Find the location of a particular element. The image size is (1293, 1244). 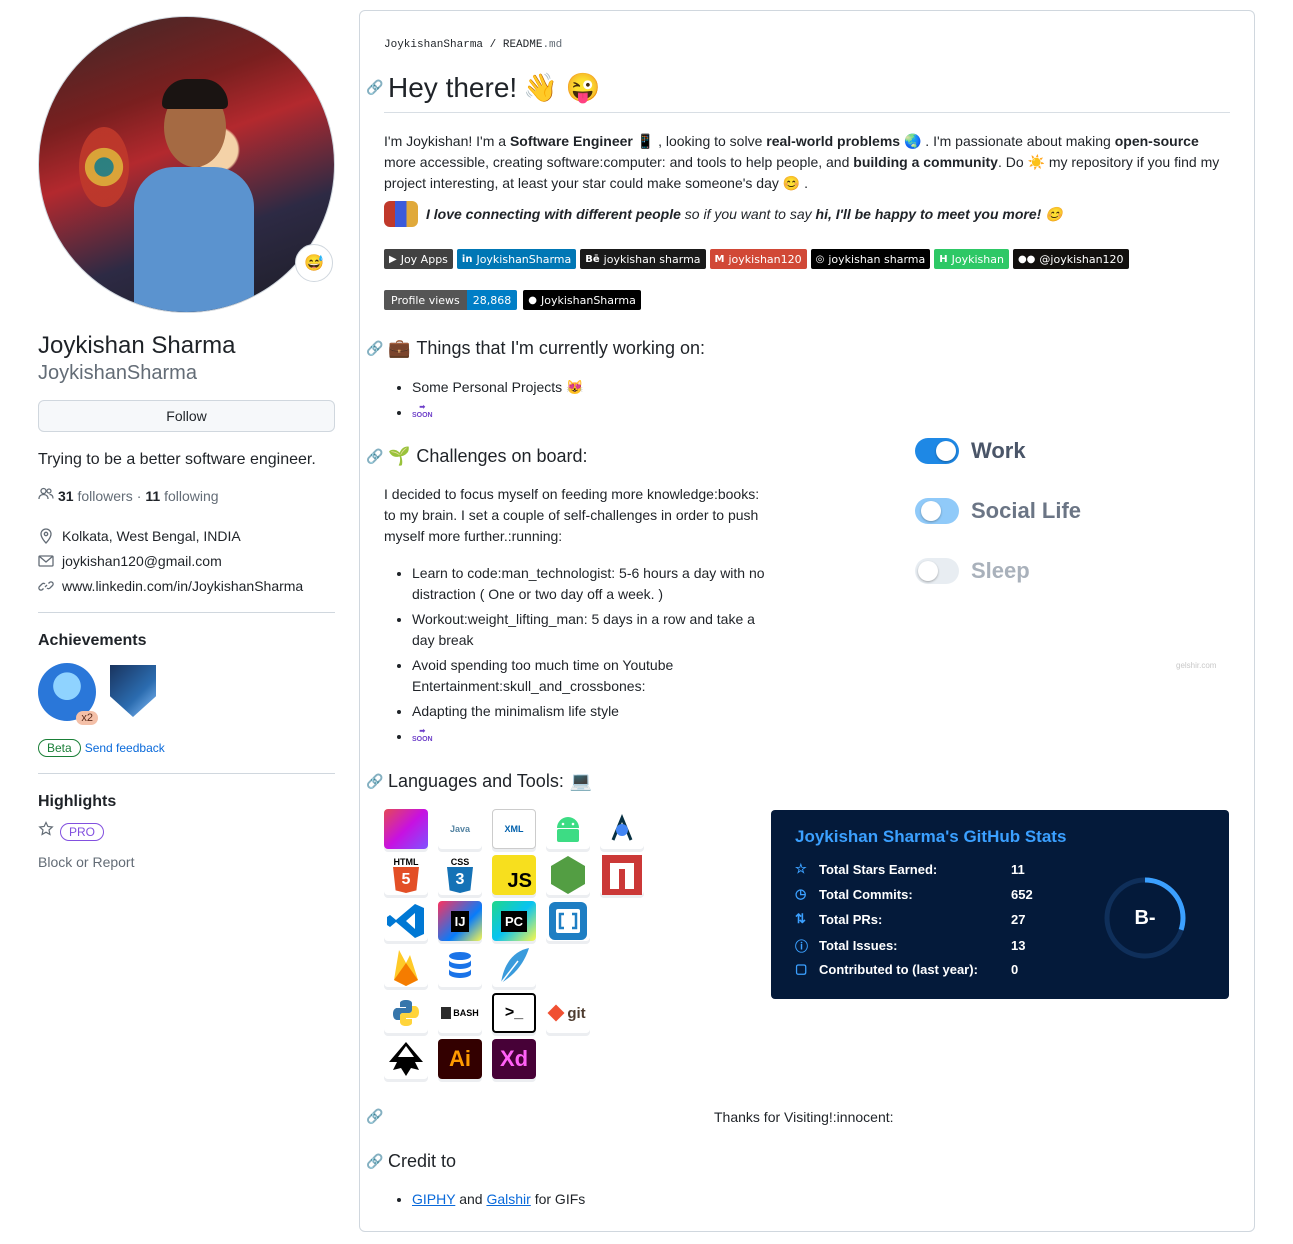

seedling-icon: 🌱 is located at coordinates (399, 456).